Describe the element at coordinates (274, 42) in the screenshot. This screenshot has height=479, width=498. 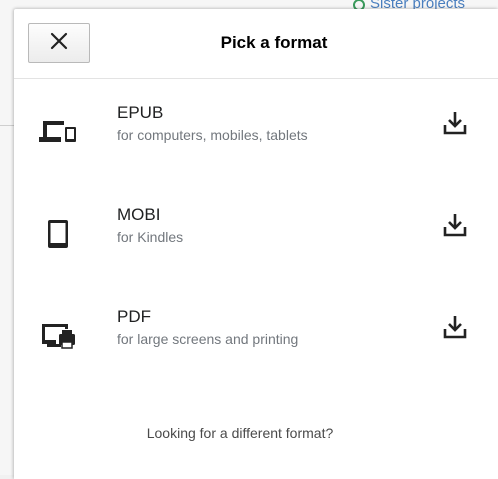
I see `dialog-title: Pick a format` at that location.